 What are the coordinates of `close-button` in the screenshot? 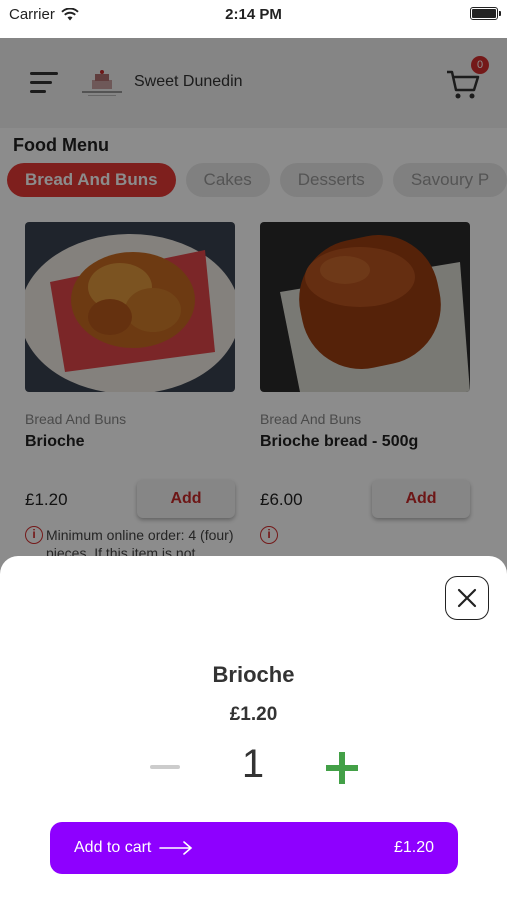 It's located at (467, 598).